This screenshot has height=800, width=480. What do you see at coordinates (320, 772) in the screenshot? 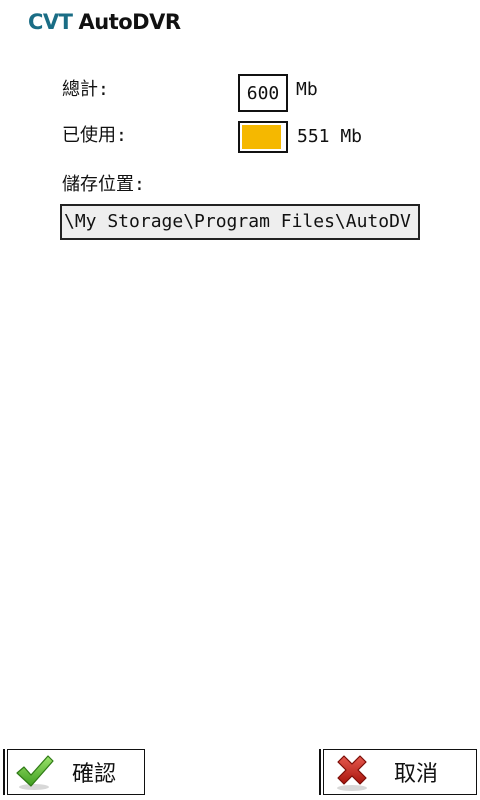
I see `cancel-button-edge-mark` at bounding box center [320, 772].